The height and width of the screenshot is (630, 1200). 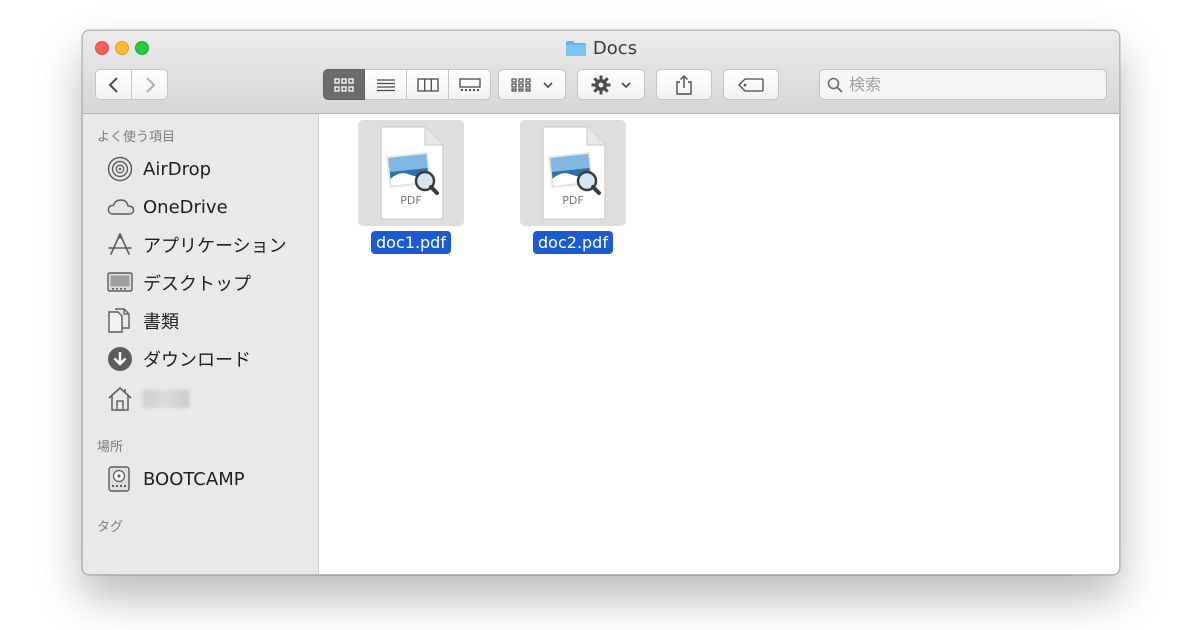 I want to click on search-field, so click(x=963, y=84).